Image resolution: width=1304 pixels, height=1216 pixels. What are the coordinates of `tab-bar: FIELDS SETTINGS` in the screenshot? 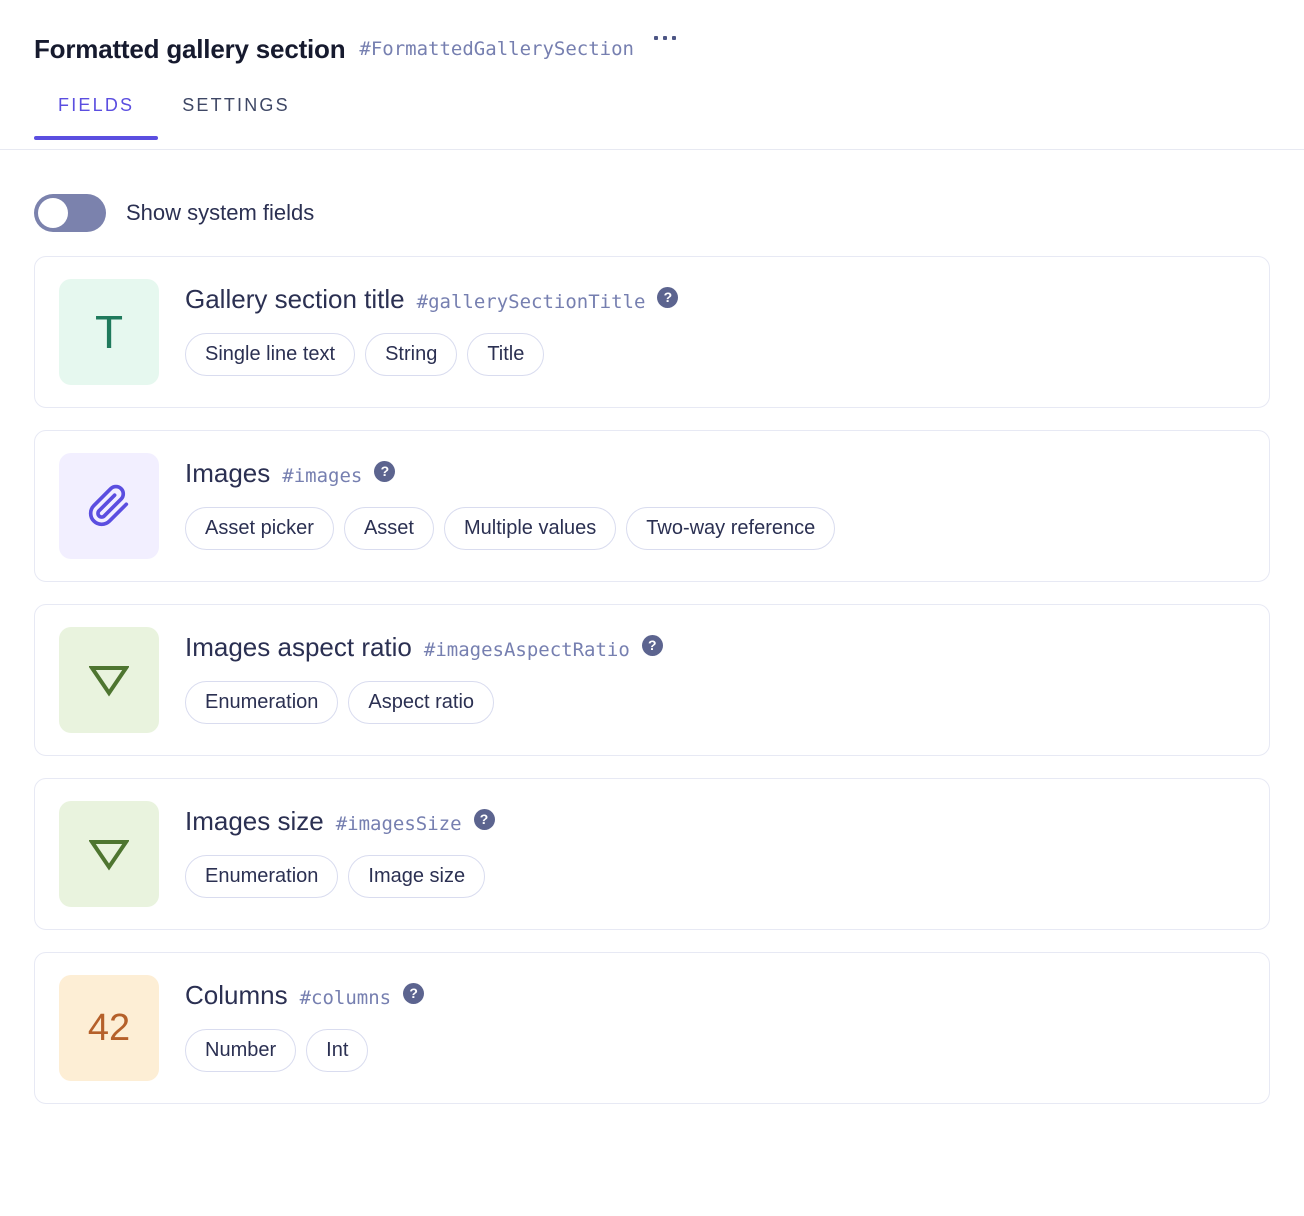 It's located at (652, 121).